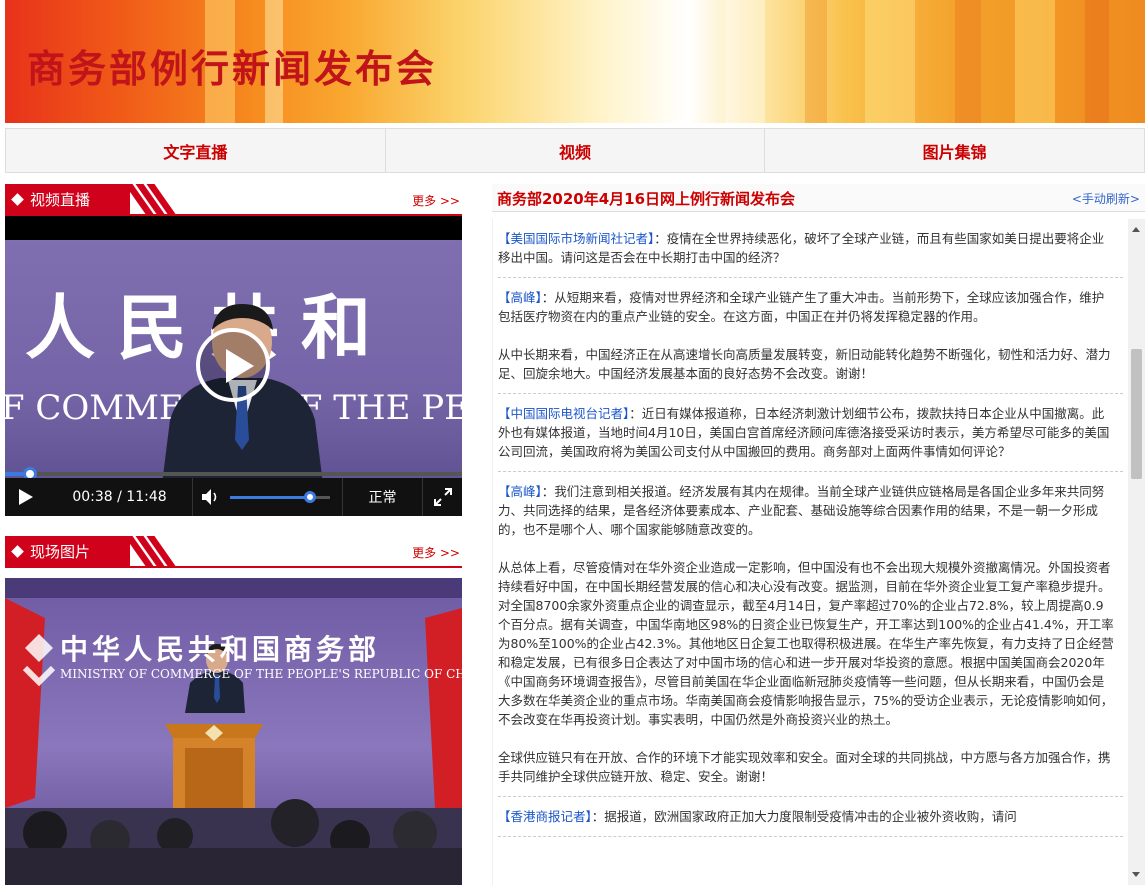 The image size is (1147, 885). Describe the element at coordinates (1136, 414) in the screenshot. I see `scrollbar-thumb` at that location.